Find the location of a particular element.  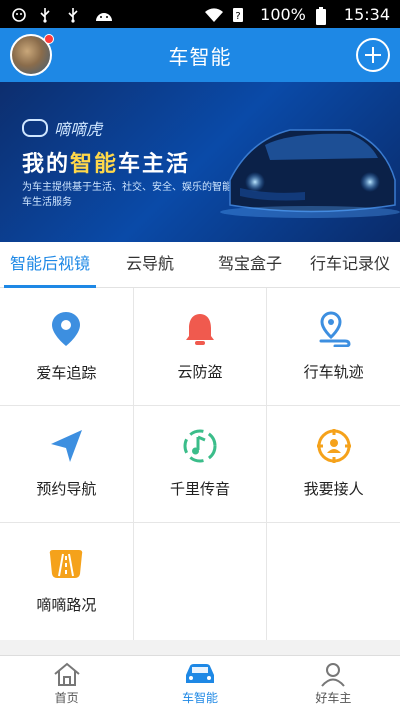

car-icon is located at coordinates (199, 673).